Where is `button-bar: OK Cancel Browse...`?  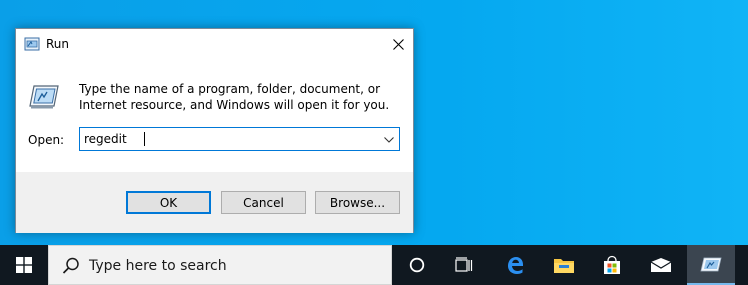
button-bar: OK Cancel Browse... is located at coordinates (214, 202).